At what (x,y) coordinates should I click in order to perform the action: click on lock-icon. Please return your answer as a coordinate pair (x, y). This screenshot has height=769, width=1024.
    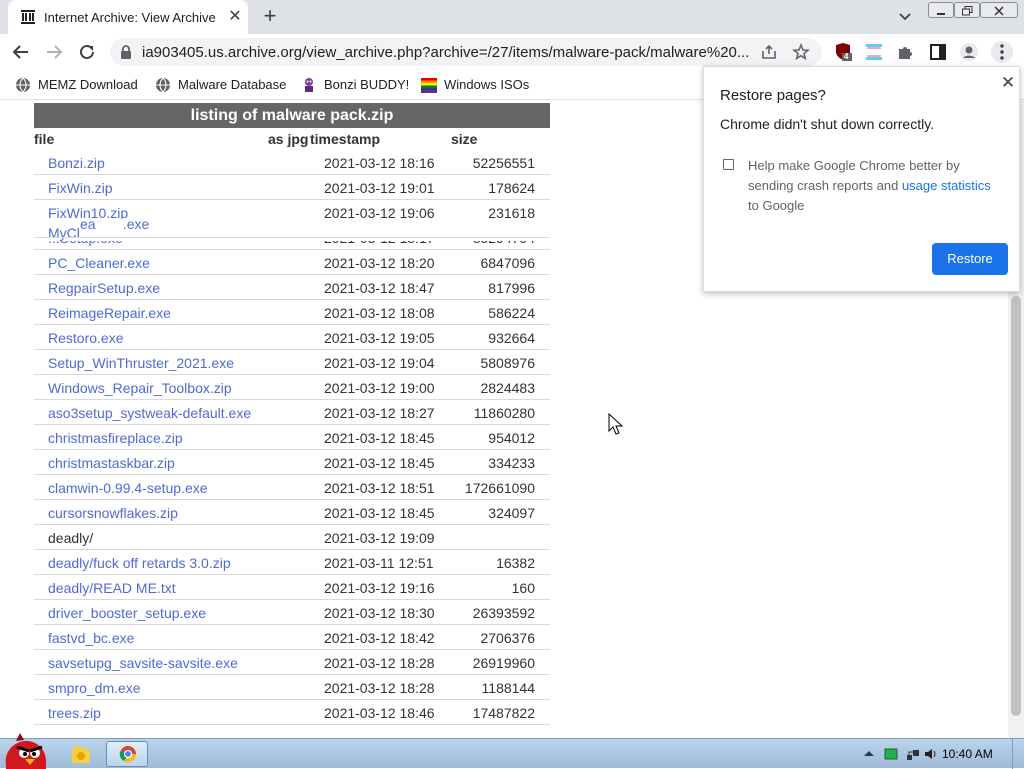
    Looking at the image, I should click on (126, 52).